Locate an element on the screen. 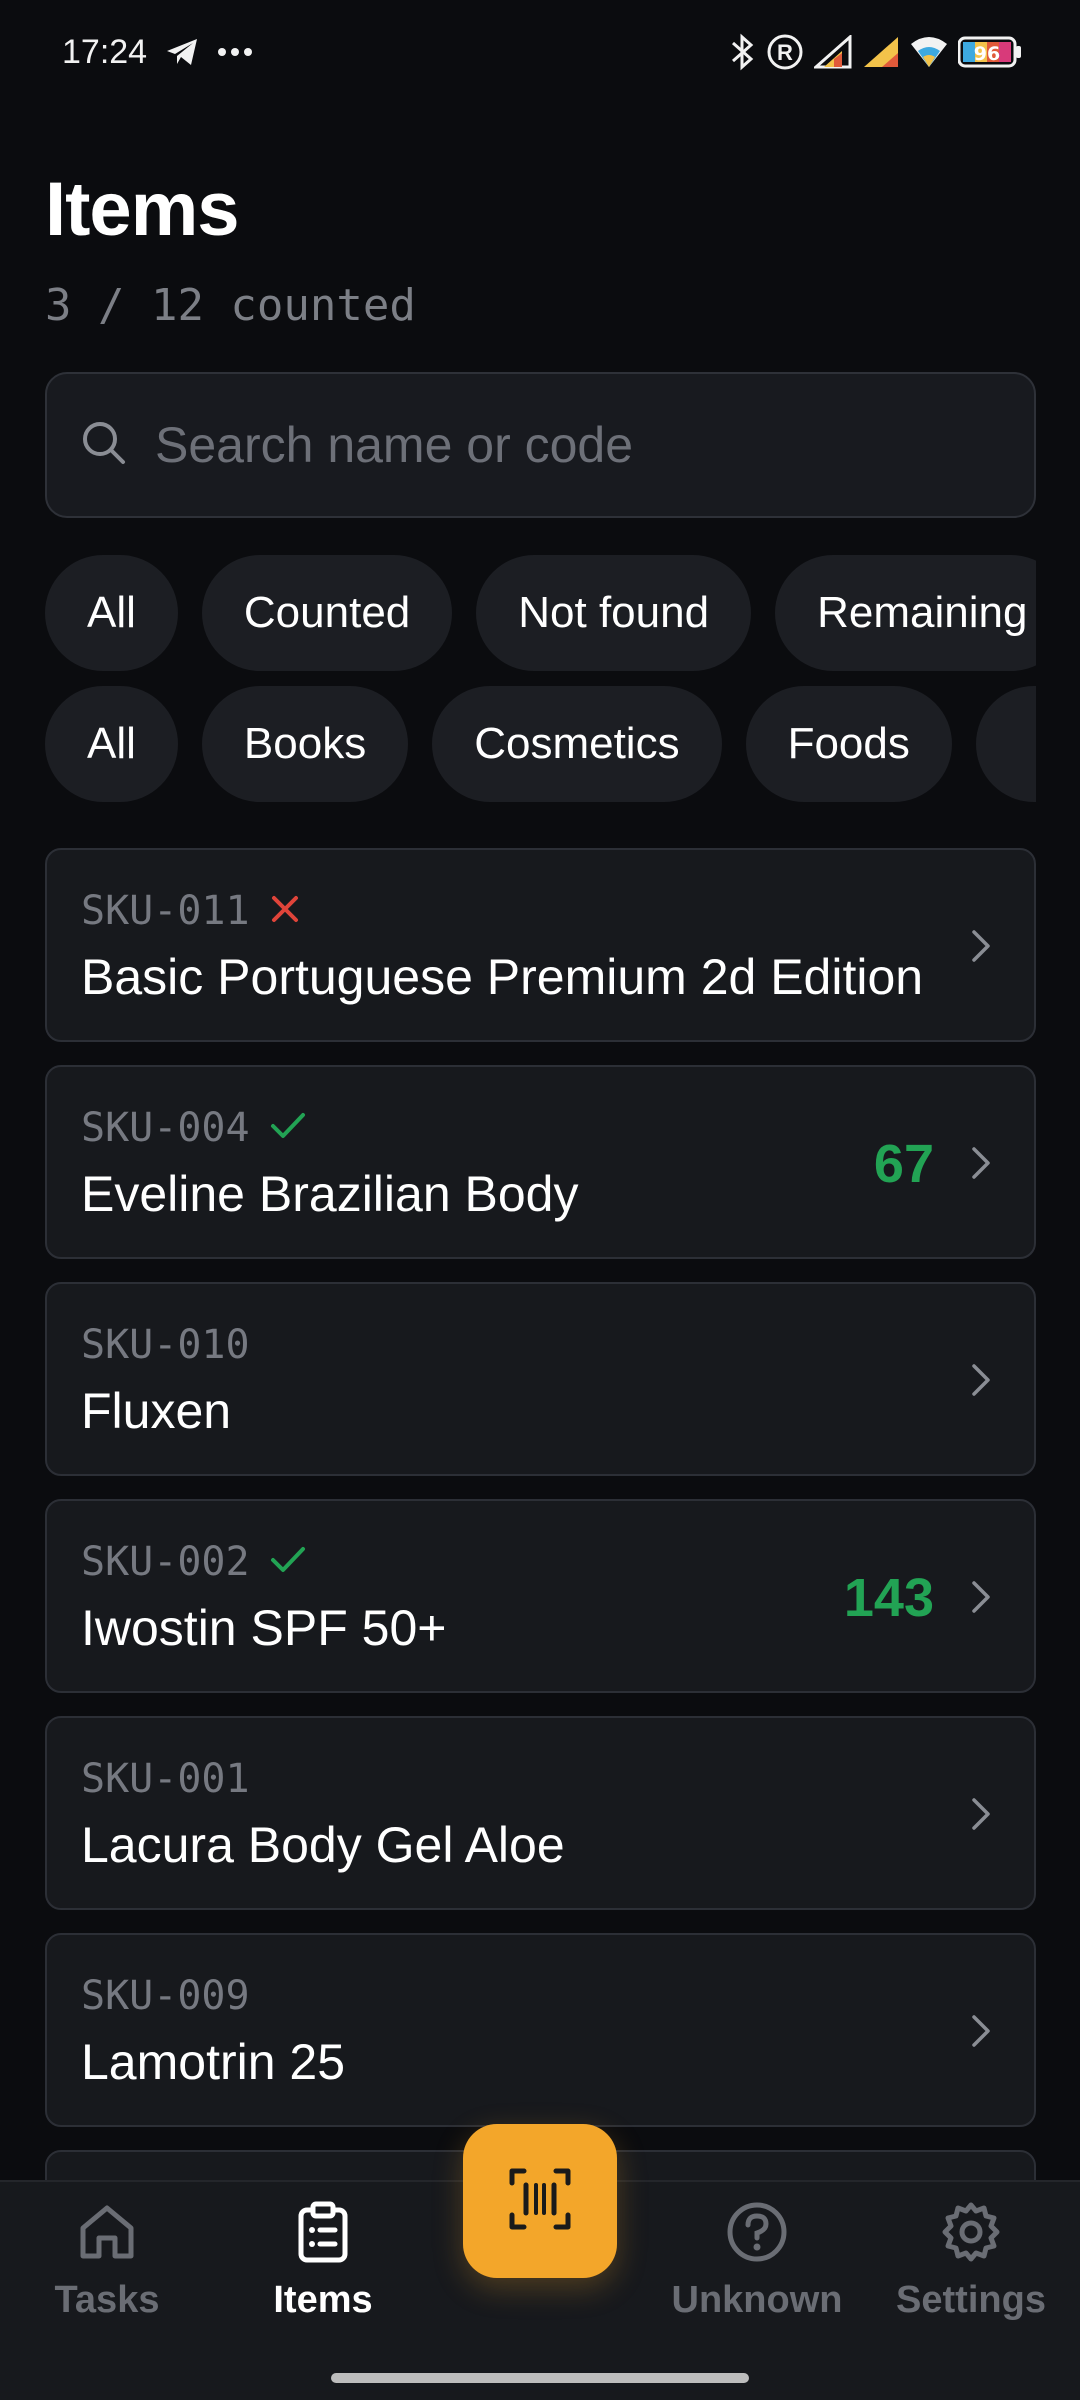 This screenshot has width=1080, height=2400. nav-tasks-label: Tasks is located at coordinates (107, 2300).